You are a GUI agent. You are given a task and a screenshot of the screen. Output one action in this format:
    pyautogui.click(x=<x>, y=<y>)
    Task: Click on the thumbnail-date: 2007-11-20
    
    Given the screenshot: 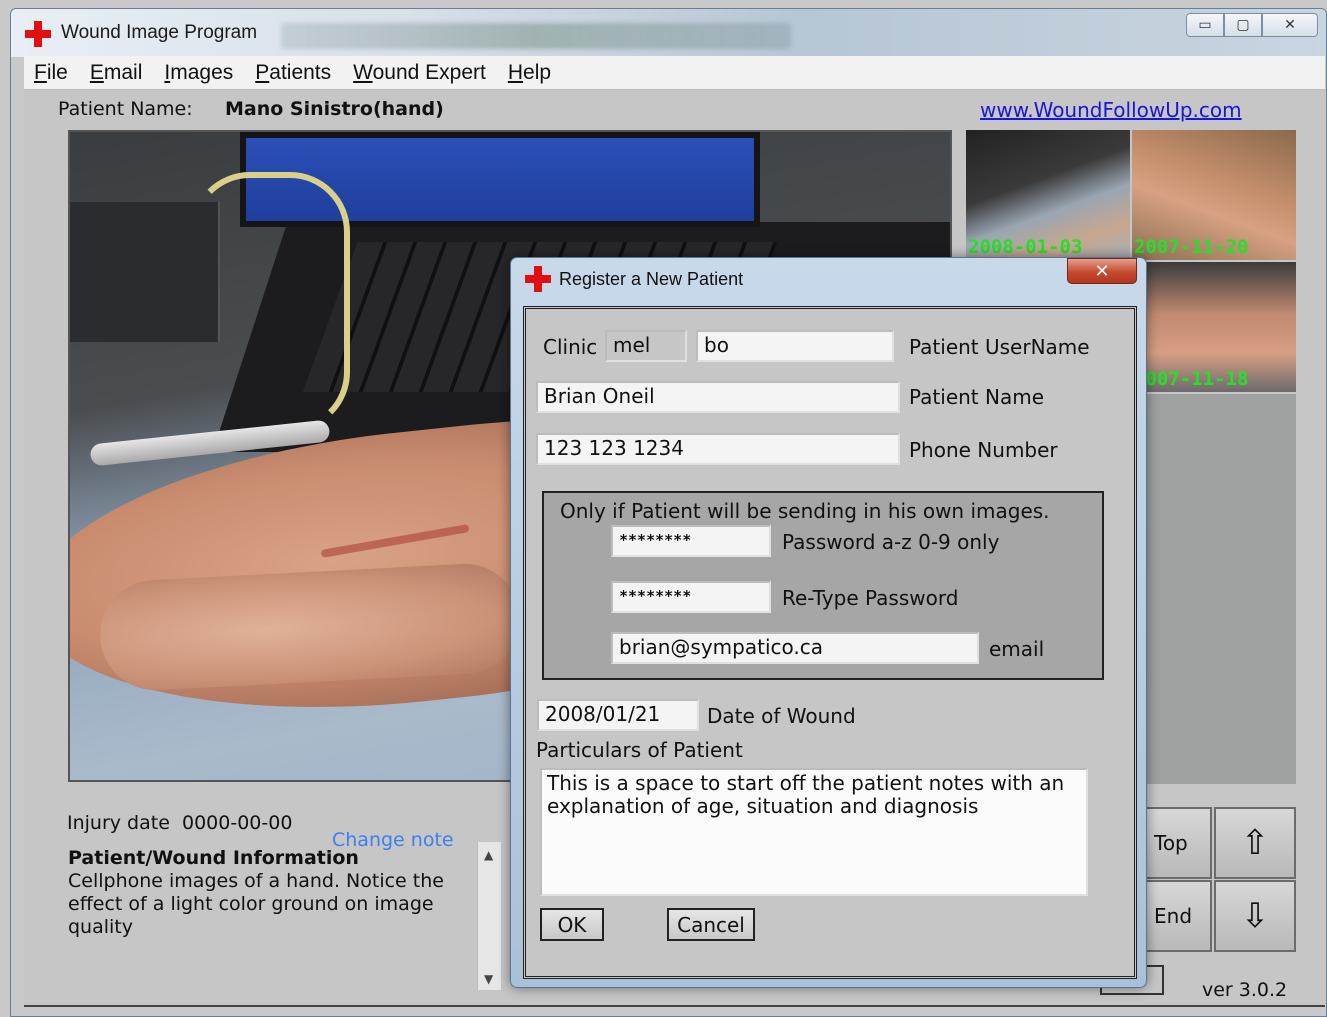 What is the action you would take?
    pyautogui.click(x=1191, y=247)
    